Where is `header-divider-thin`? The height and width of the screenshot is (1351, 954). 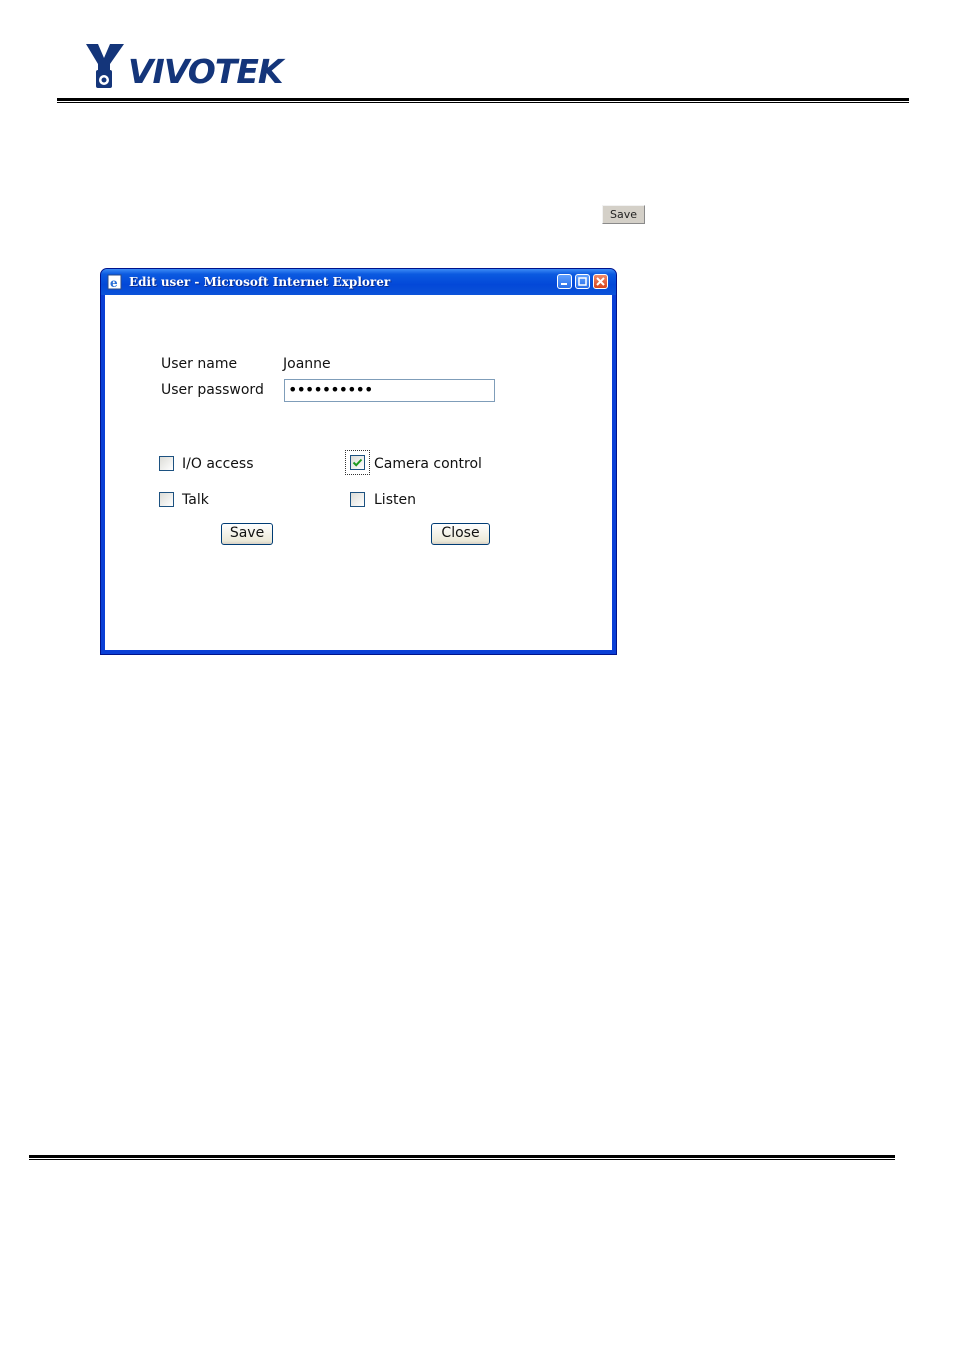 header-divider-thin is located at coordinates (483, 102).